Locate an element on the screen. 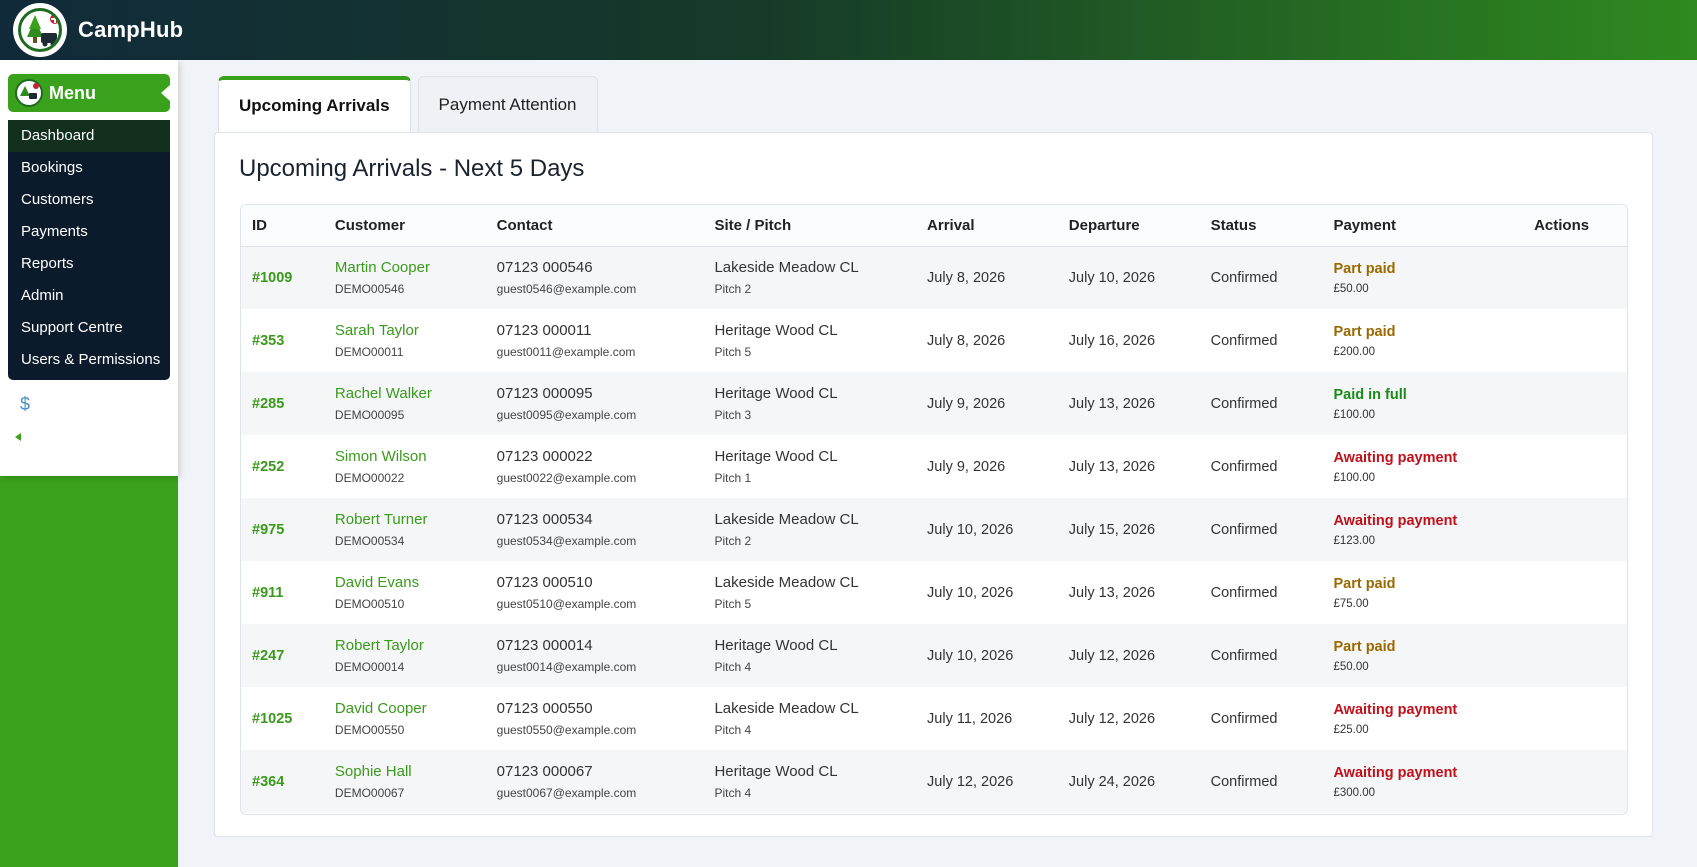  site-name: Heritage Wood CL is located at coordinates (776, 456).